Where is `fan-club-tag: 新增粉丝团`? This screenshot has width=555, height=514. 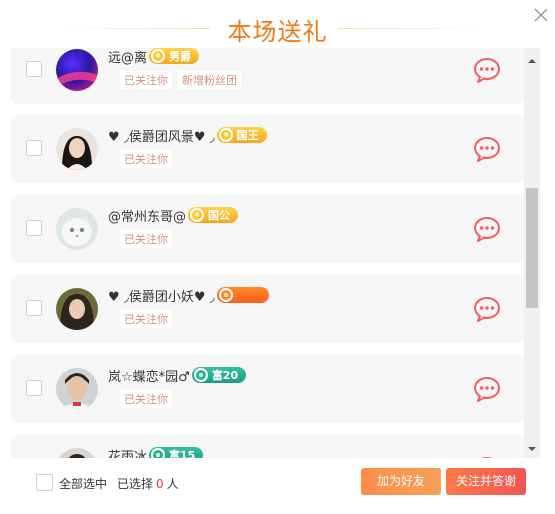
fan-club-tag: 新增粉丝团 is located at coordinates (209, 80).